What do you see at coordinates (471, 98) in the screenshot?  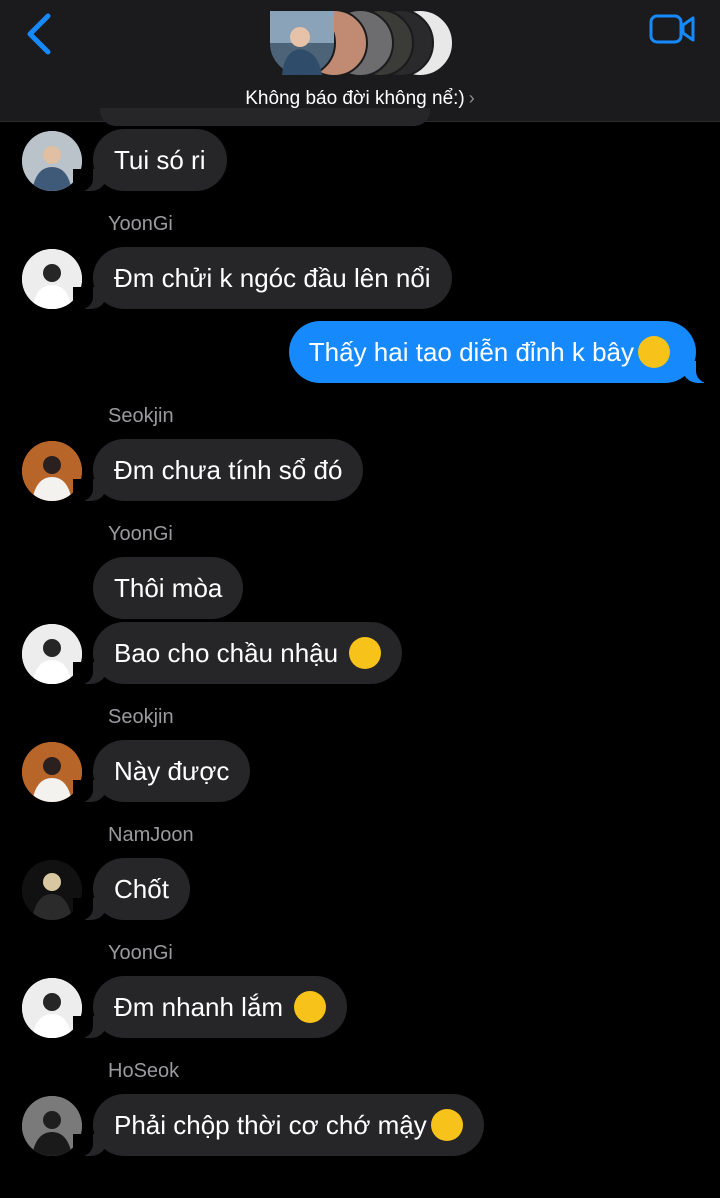 I see `chevron-right-icon: ›` at bounding box center [471, 98].